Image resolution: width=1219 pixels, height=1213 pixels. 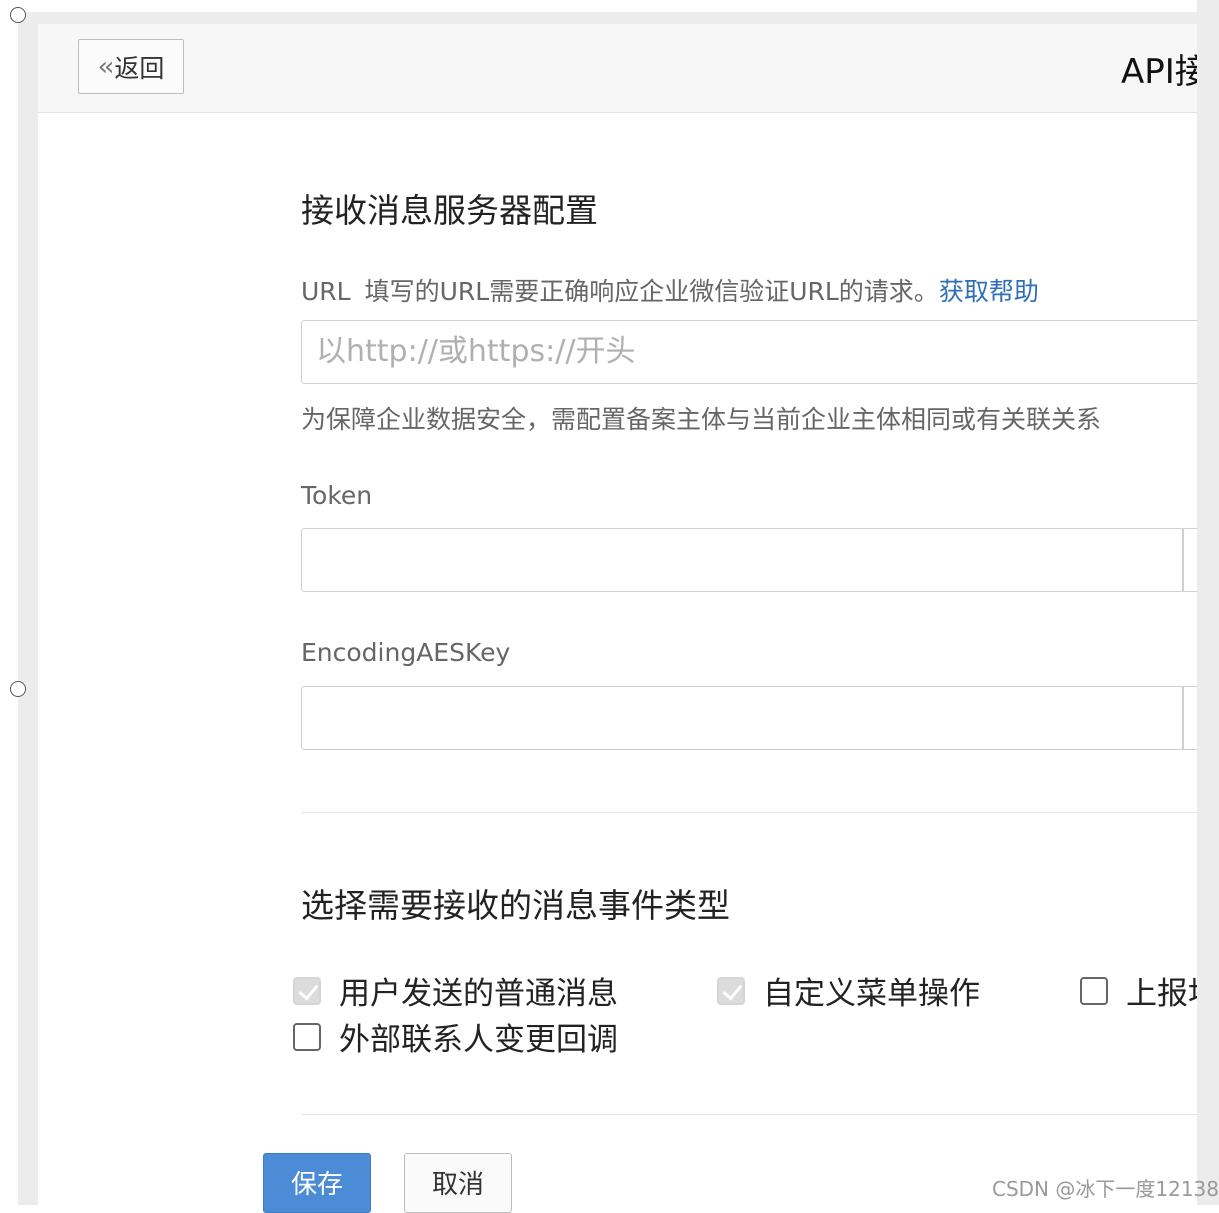 I want to click on event-option-label: 自定义菜单操作, so click(x=871, y=994).